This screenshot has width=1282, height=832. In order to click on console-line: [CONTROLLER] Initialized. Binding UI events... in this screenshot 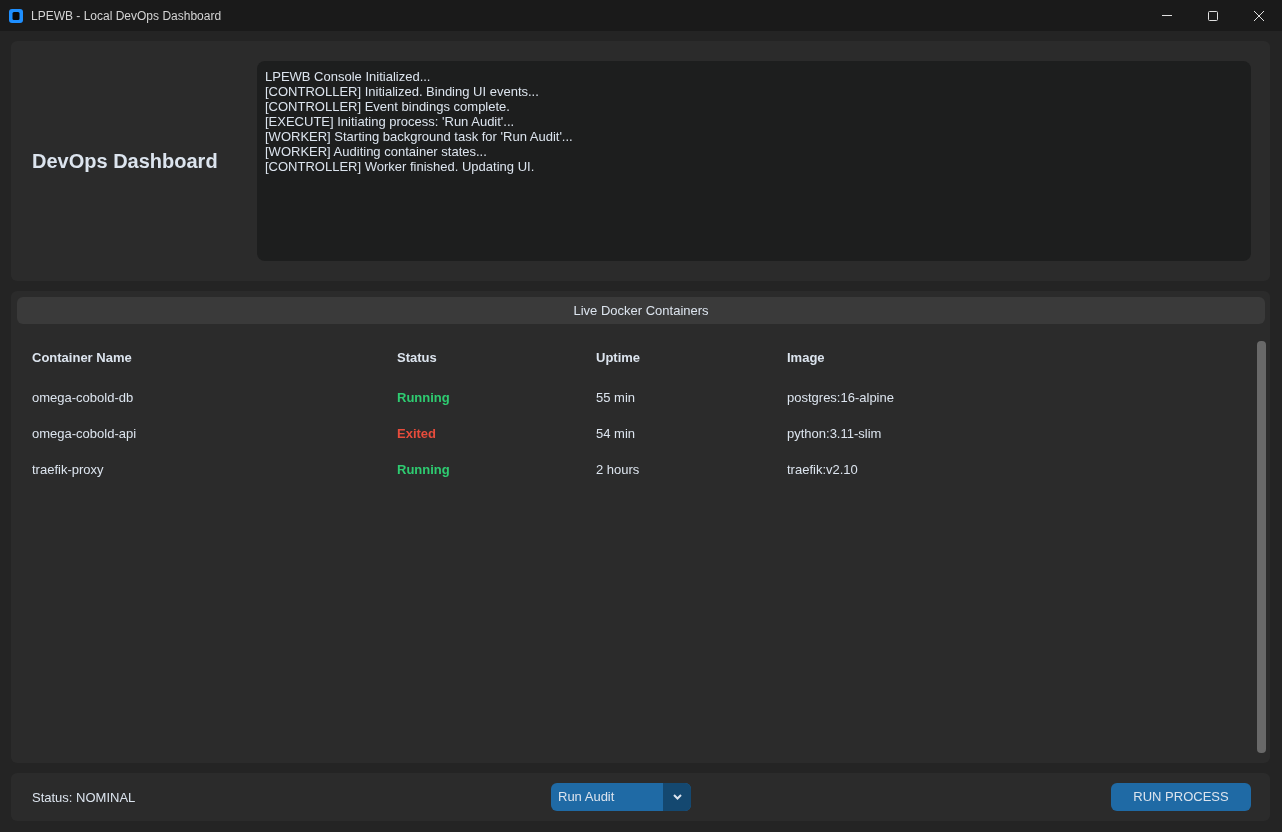, I will do `click(402, 91)`.